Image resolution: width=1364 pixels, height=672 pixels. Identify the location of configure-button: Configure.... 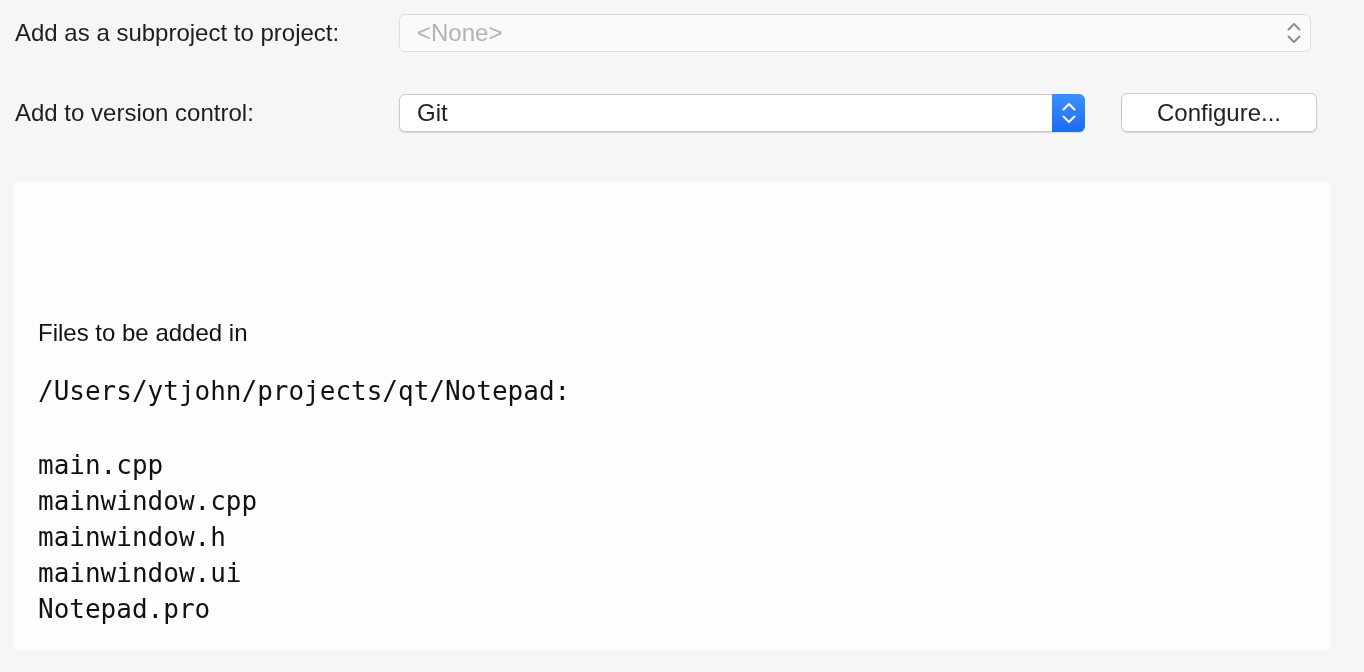
(1219, 112).